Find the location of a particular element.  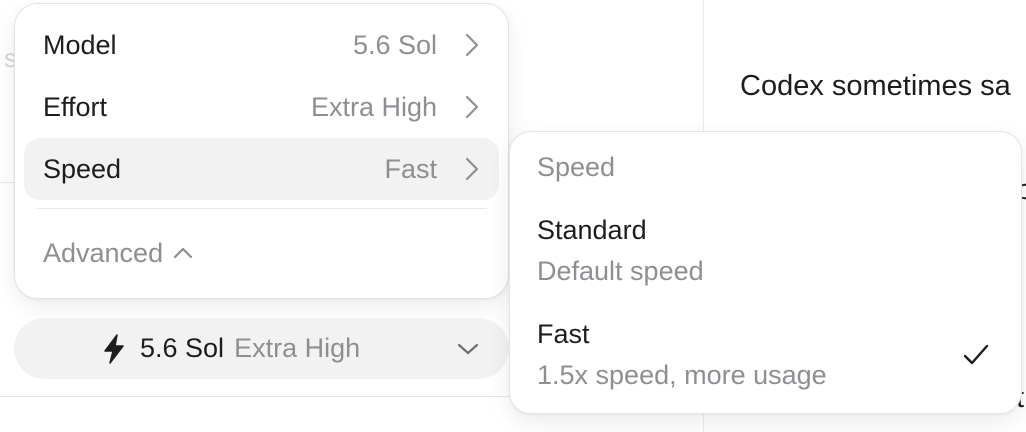

bolt-icon is located at coordinates (115, 348).